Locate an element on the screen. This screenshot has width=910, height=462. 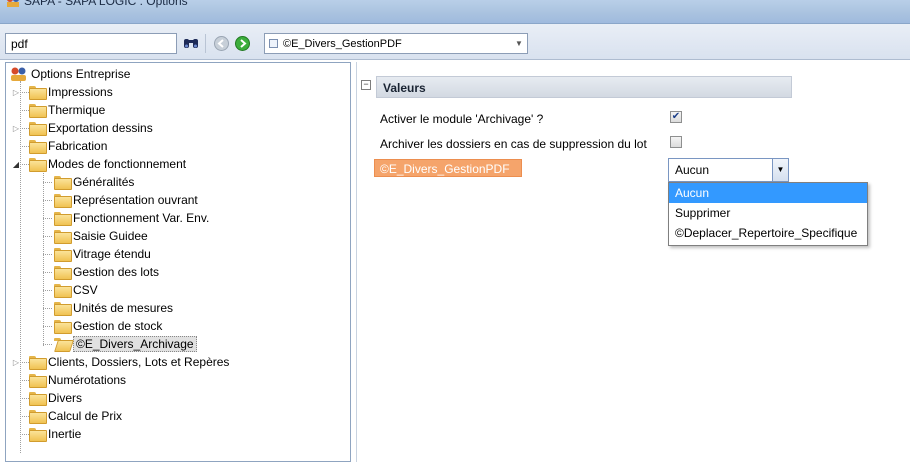
tree-item-divers: Divers is located at coordinates (47, 398).